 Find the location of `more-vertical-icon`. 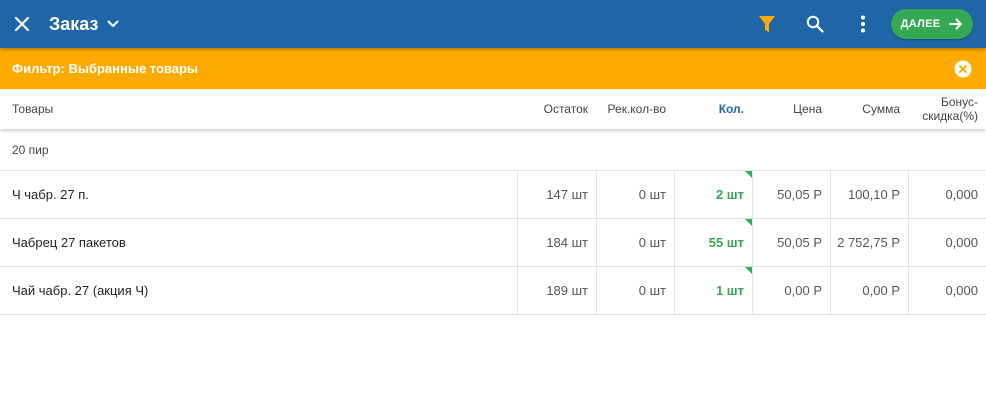

more-vertical-icon is located at coordinates (863, 24).